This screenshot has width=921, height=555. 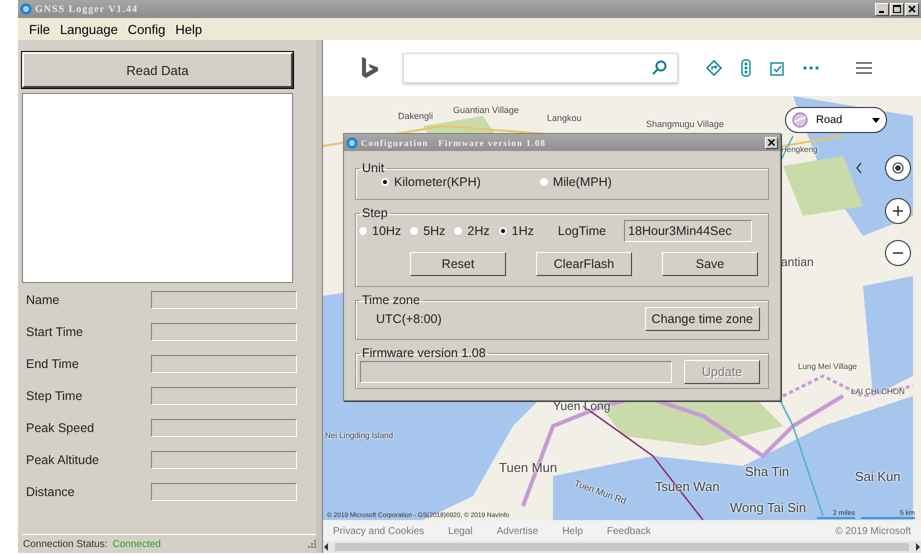 I want to click on map-layer-icon, so click(x=800, y=120).